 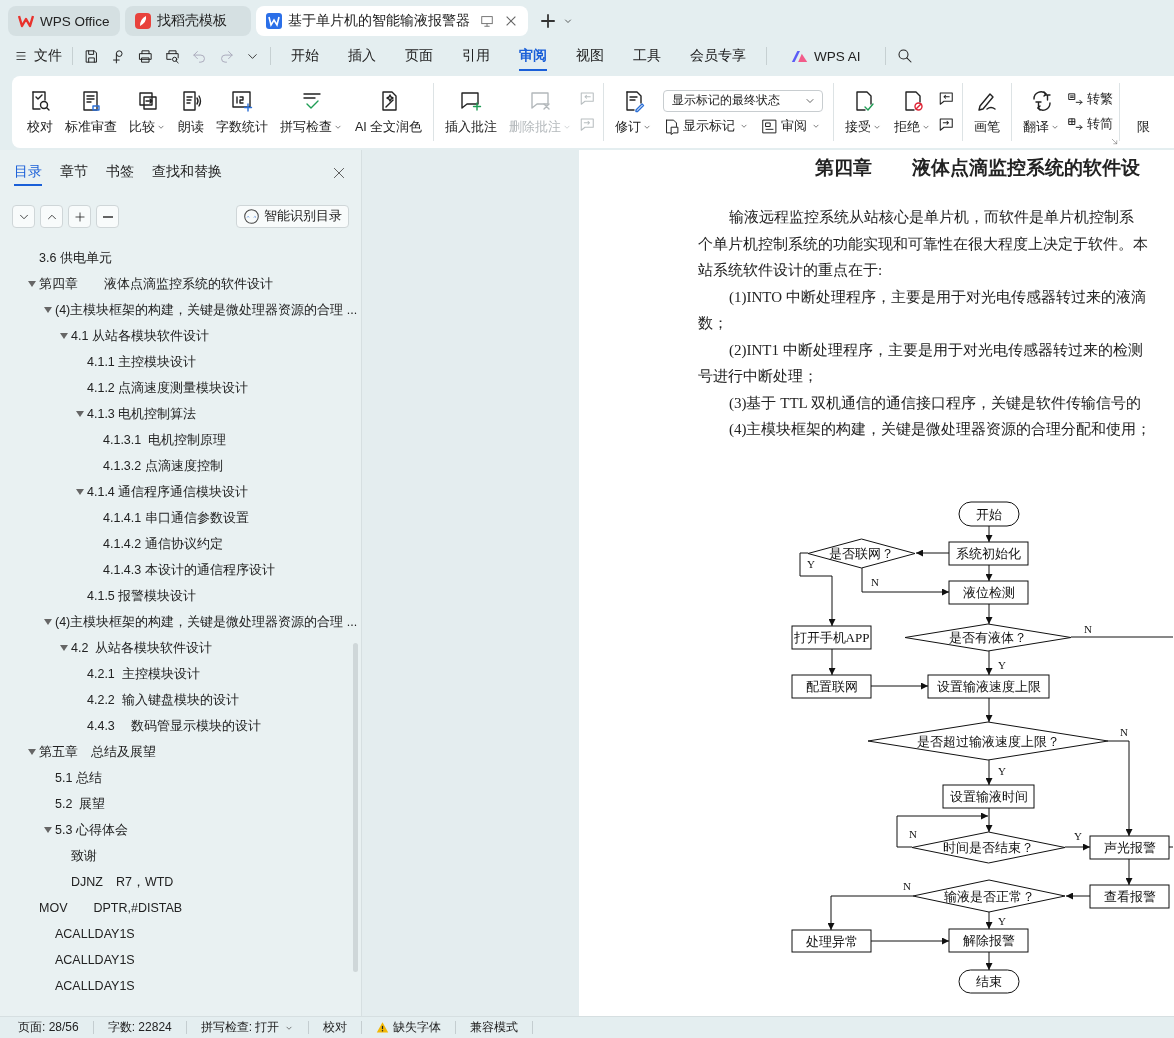 What do you see at coordinates (180, 518) in the screenshot?
I see `toc-item: 4.1.4.1 串口通信参数设置` at bounding box center [180, 518].